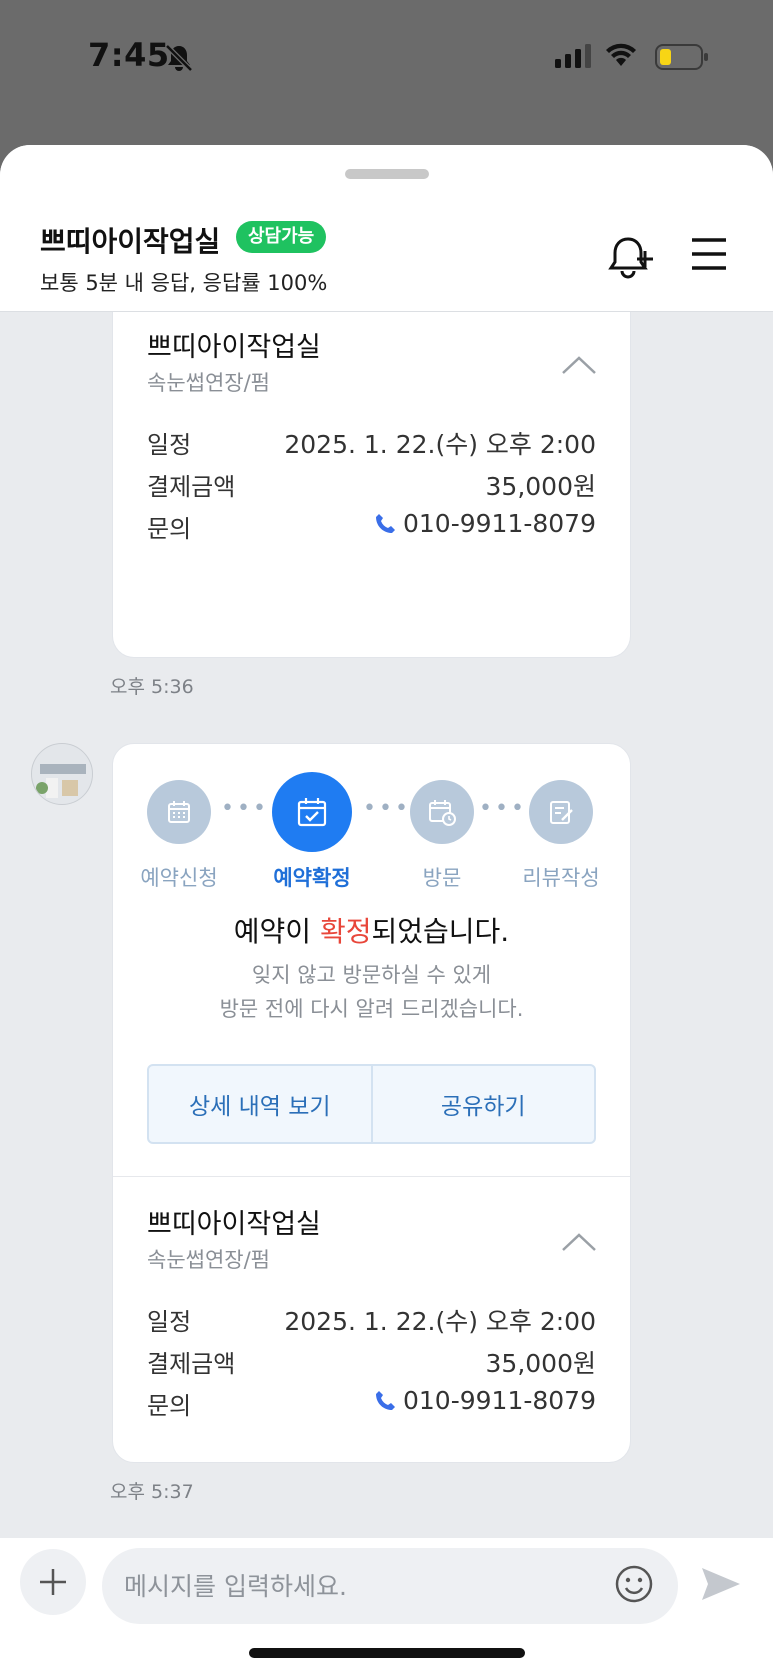 This screenshot has height=1676, width=773. Describe the element at coordinates (179, 878) in the screenshot. I see `step-label-request: 예약신청` at that location.